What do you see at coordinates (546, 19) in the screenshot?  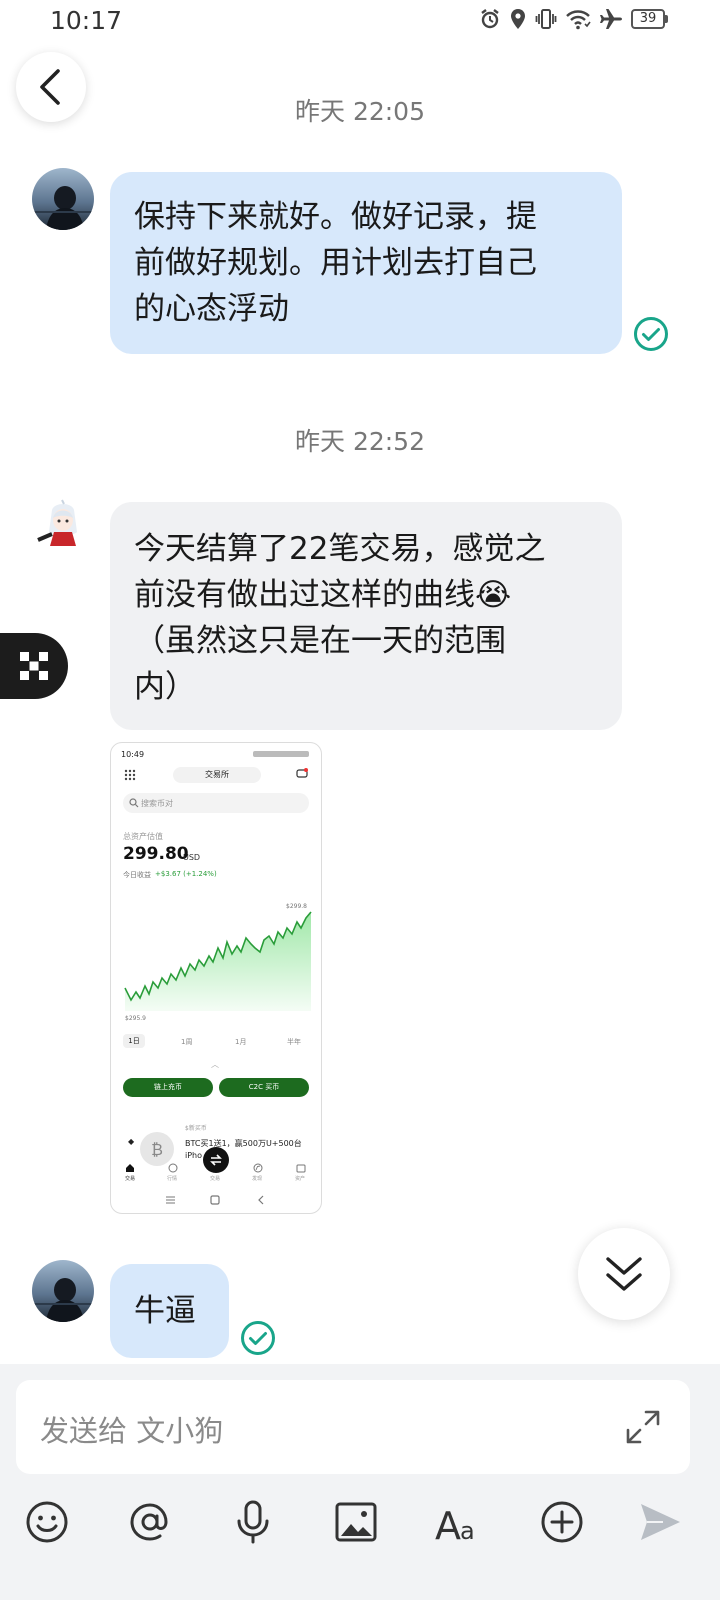 I see `vibrate-icon` at bounding box center [546, 19].